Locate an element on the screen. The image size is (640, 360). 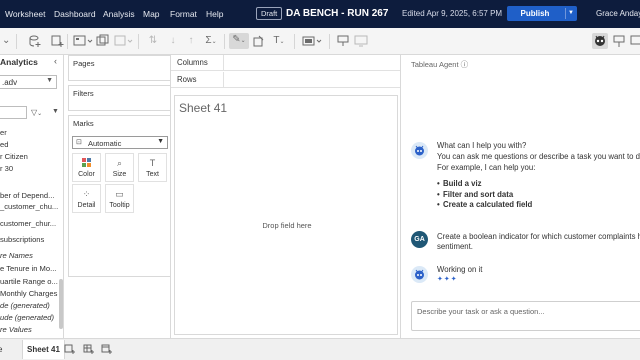
sheet-tab-active: Sheet 41 is located at coordinates (43, 349).